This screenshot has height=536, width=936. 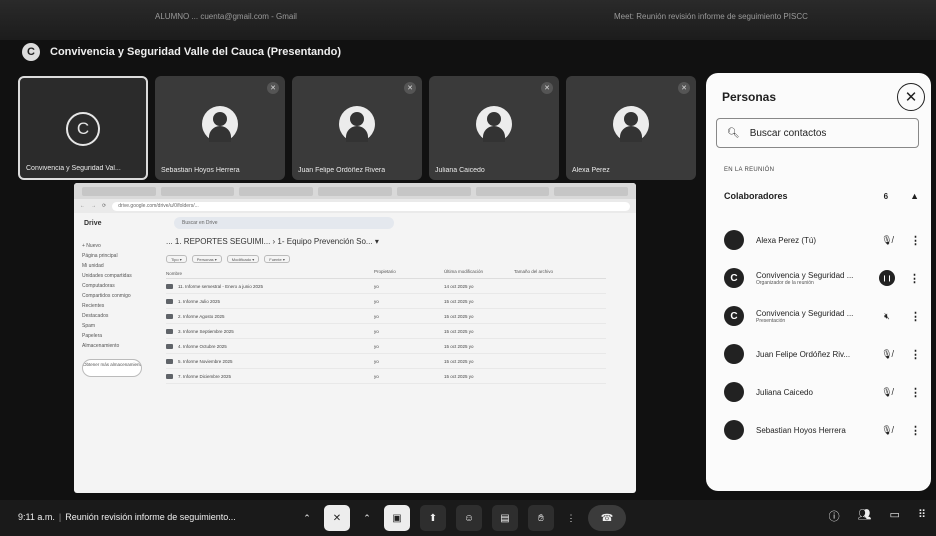 I want to click on forward-icon: →, so click(x=93, y=206).